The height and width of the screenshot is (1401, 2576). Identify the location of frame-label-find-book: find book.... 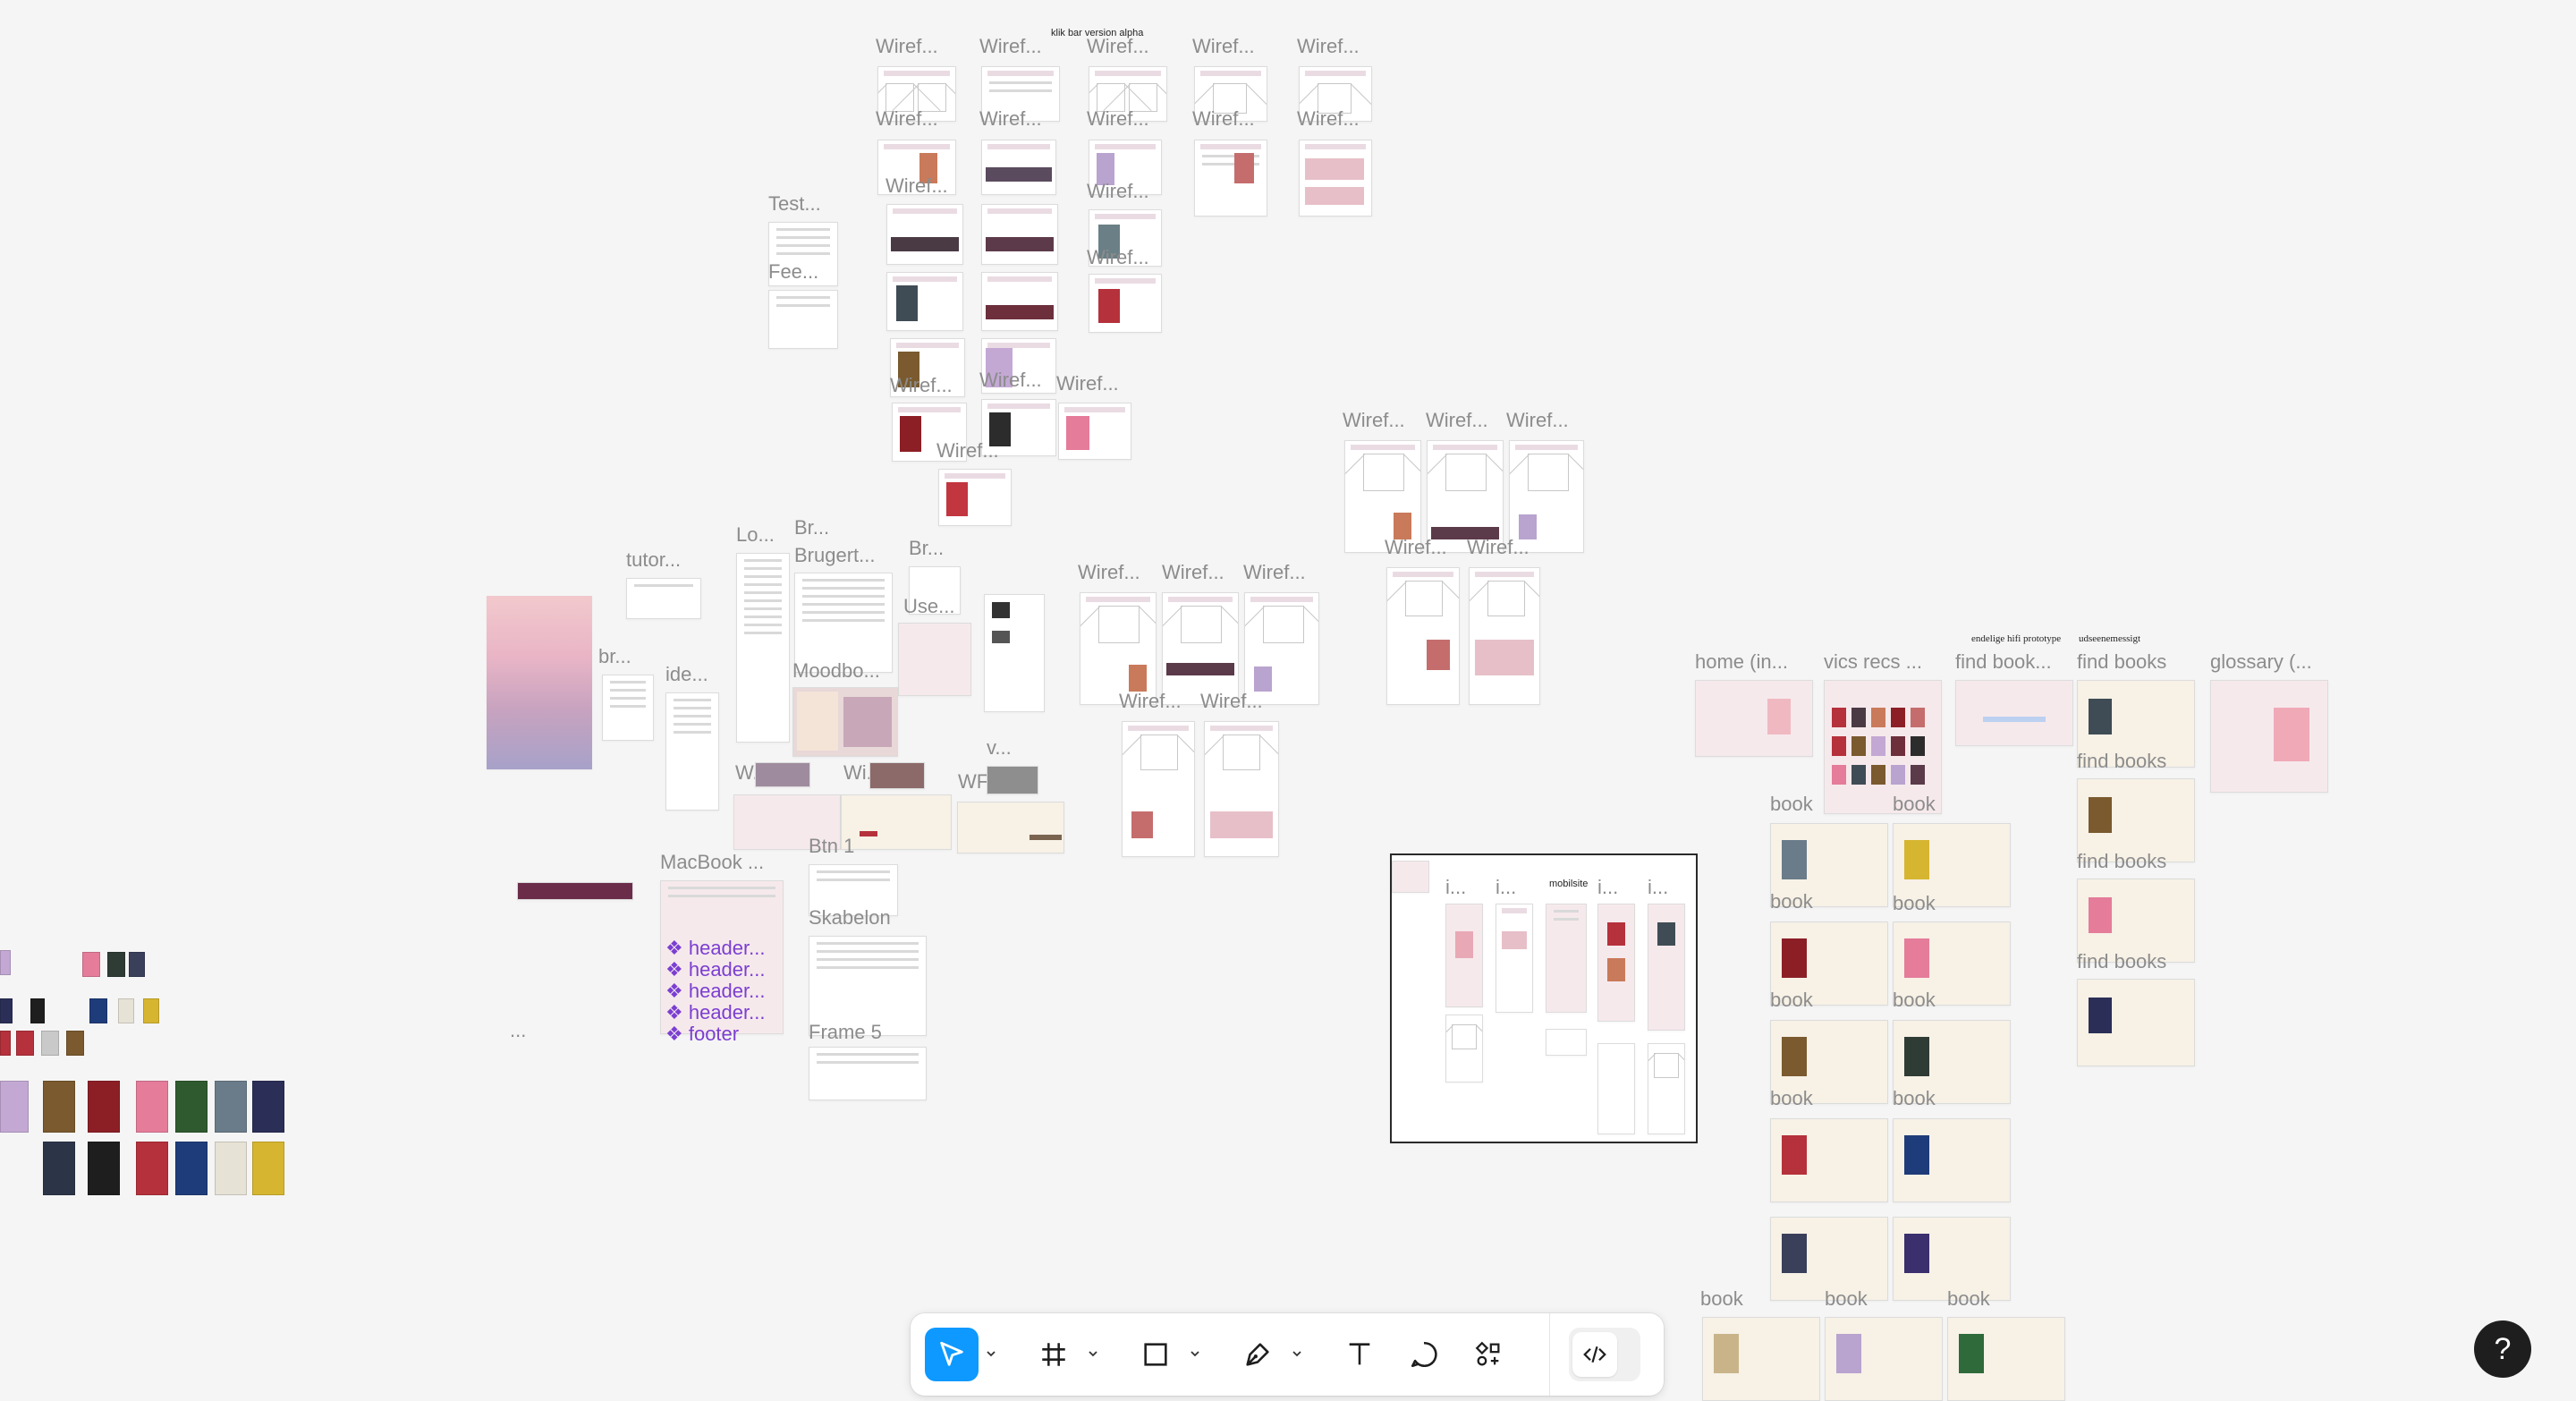
(2003, 662).